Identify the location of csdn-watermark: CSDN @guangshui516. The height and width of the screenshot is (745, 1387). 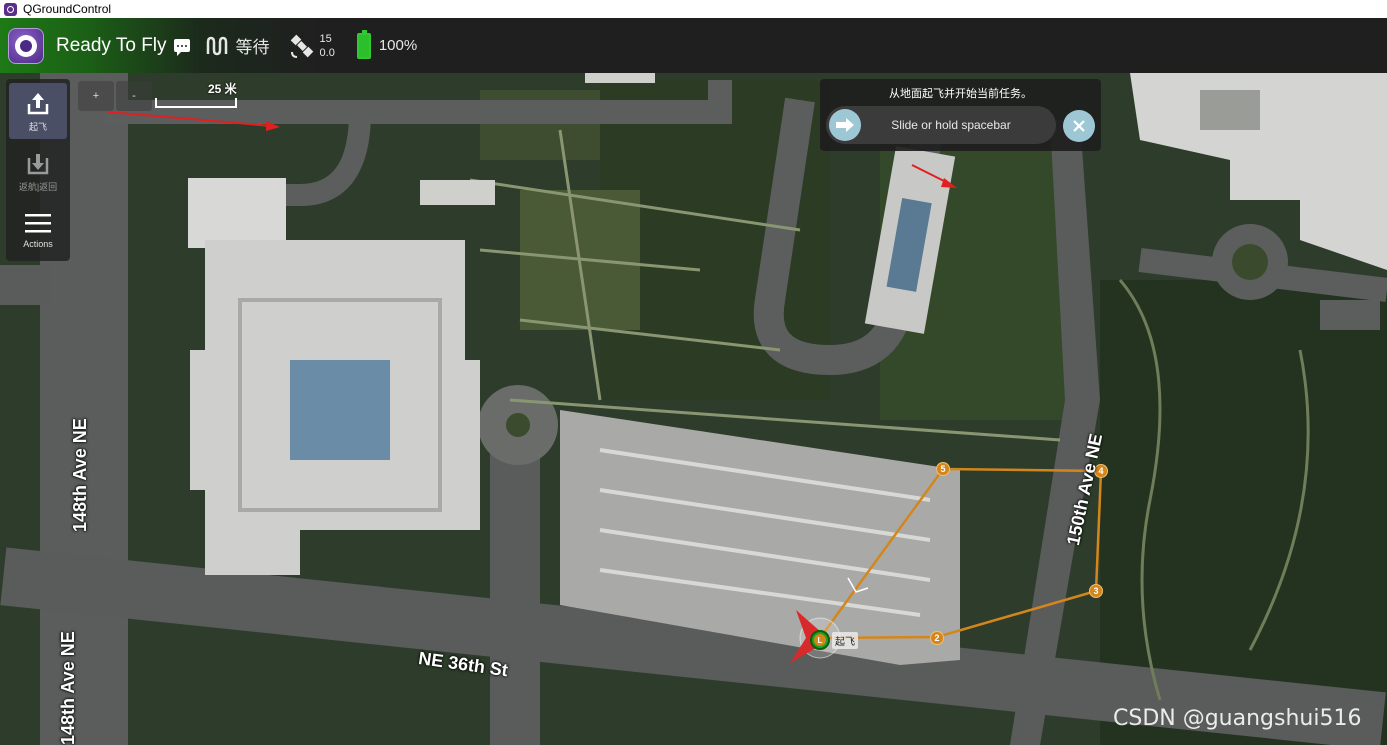
(1237, 718).